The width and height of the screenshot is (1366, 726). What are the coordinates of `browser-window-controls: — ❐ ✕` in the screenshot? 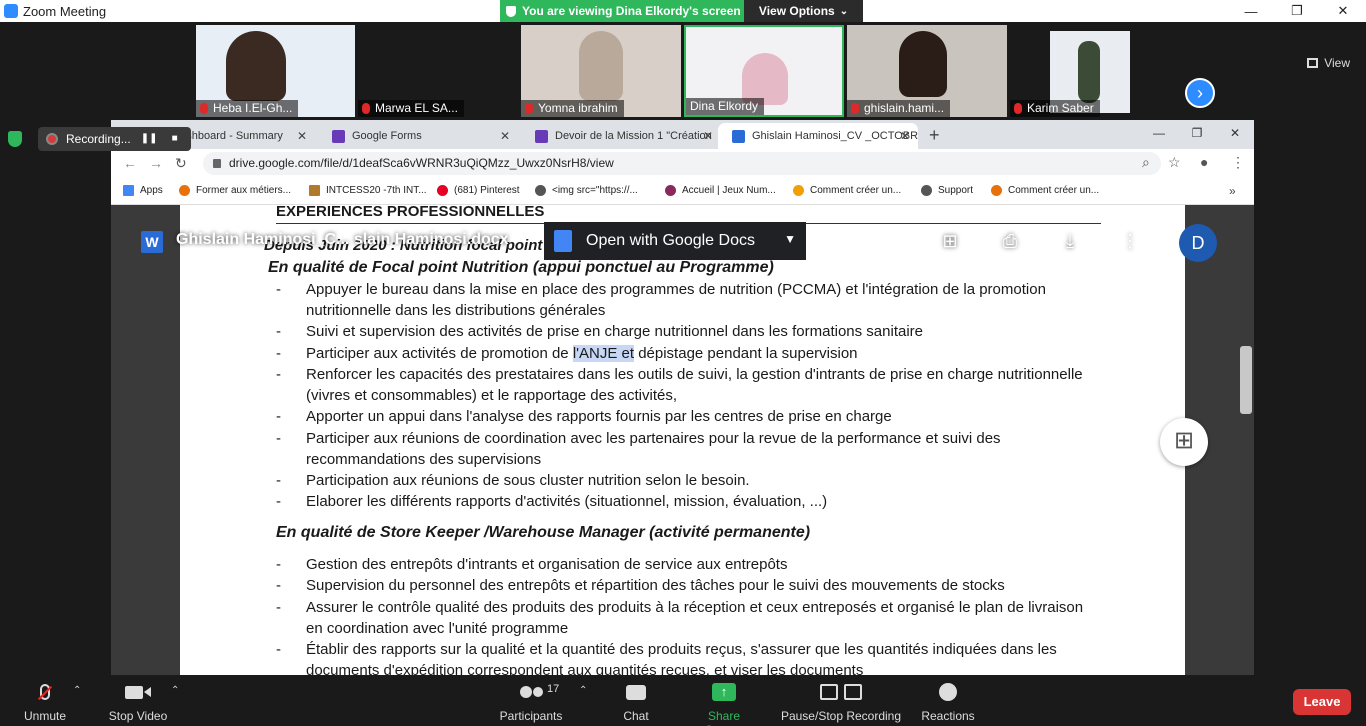 It's located at (1197, 133).